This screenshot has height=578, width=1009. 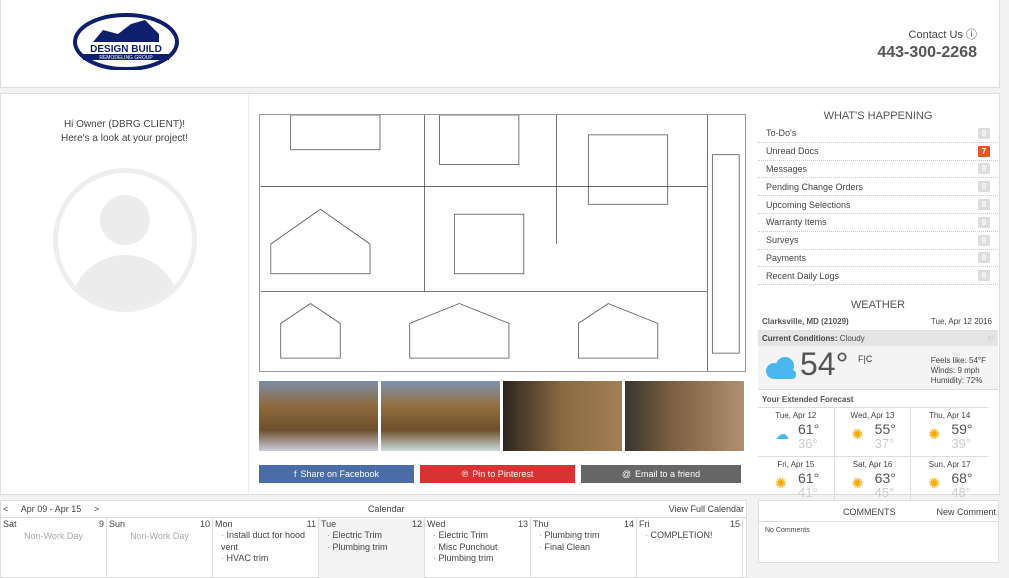 I want to click on cloud-icon, so click(x=781, y=368).